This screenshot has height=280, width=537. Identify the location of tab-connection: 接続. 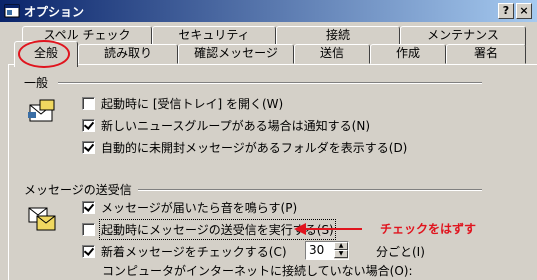
(338, 36).